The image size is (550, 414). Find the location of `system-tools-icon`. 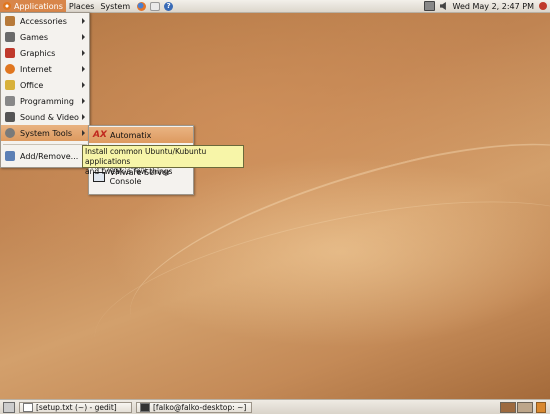

system-tools-icon is located at coordinates (10, 133).